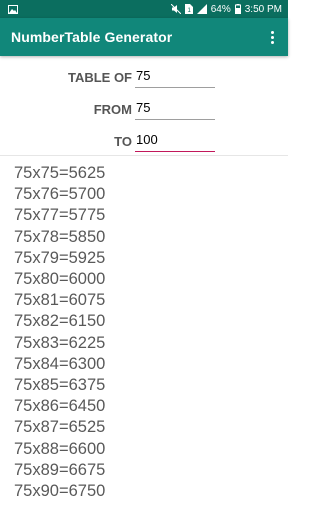 This screenshot has height=513, width=320. I want to click on result-line: 75x87=6525, so click(60, 427).